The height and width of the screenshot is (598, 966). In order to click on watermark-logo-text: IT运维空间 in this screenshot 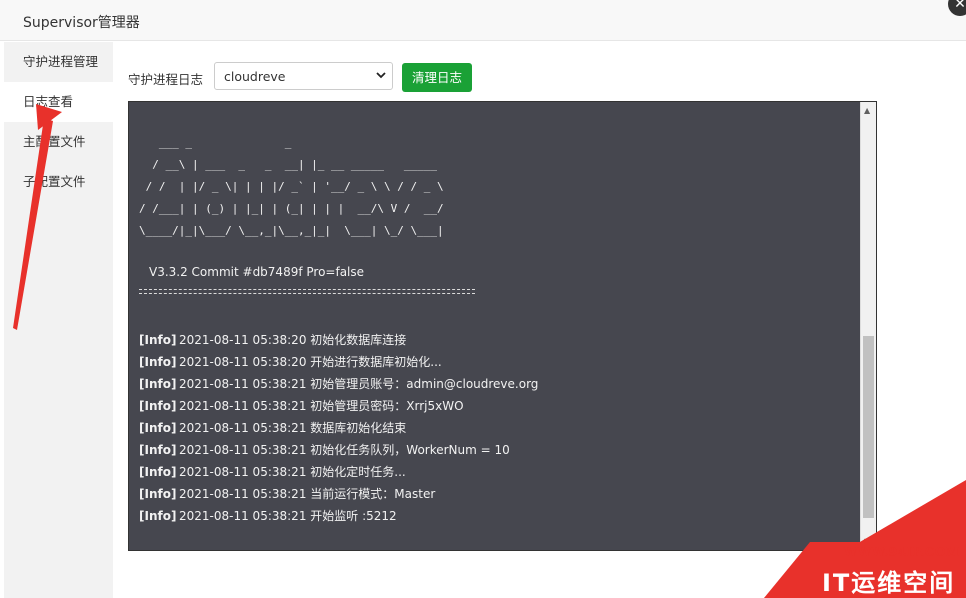, I will do `click(889, 583)`.